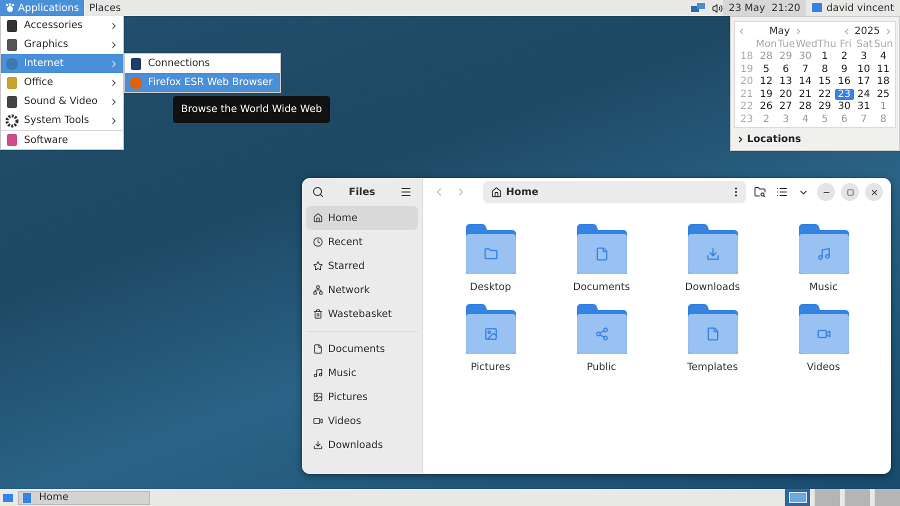 Image resolution: width=900 pixels, height=506 pixels. I want to click on calendar-day: 11, so click(883, 69).